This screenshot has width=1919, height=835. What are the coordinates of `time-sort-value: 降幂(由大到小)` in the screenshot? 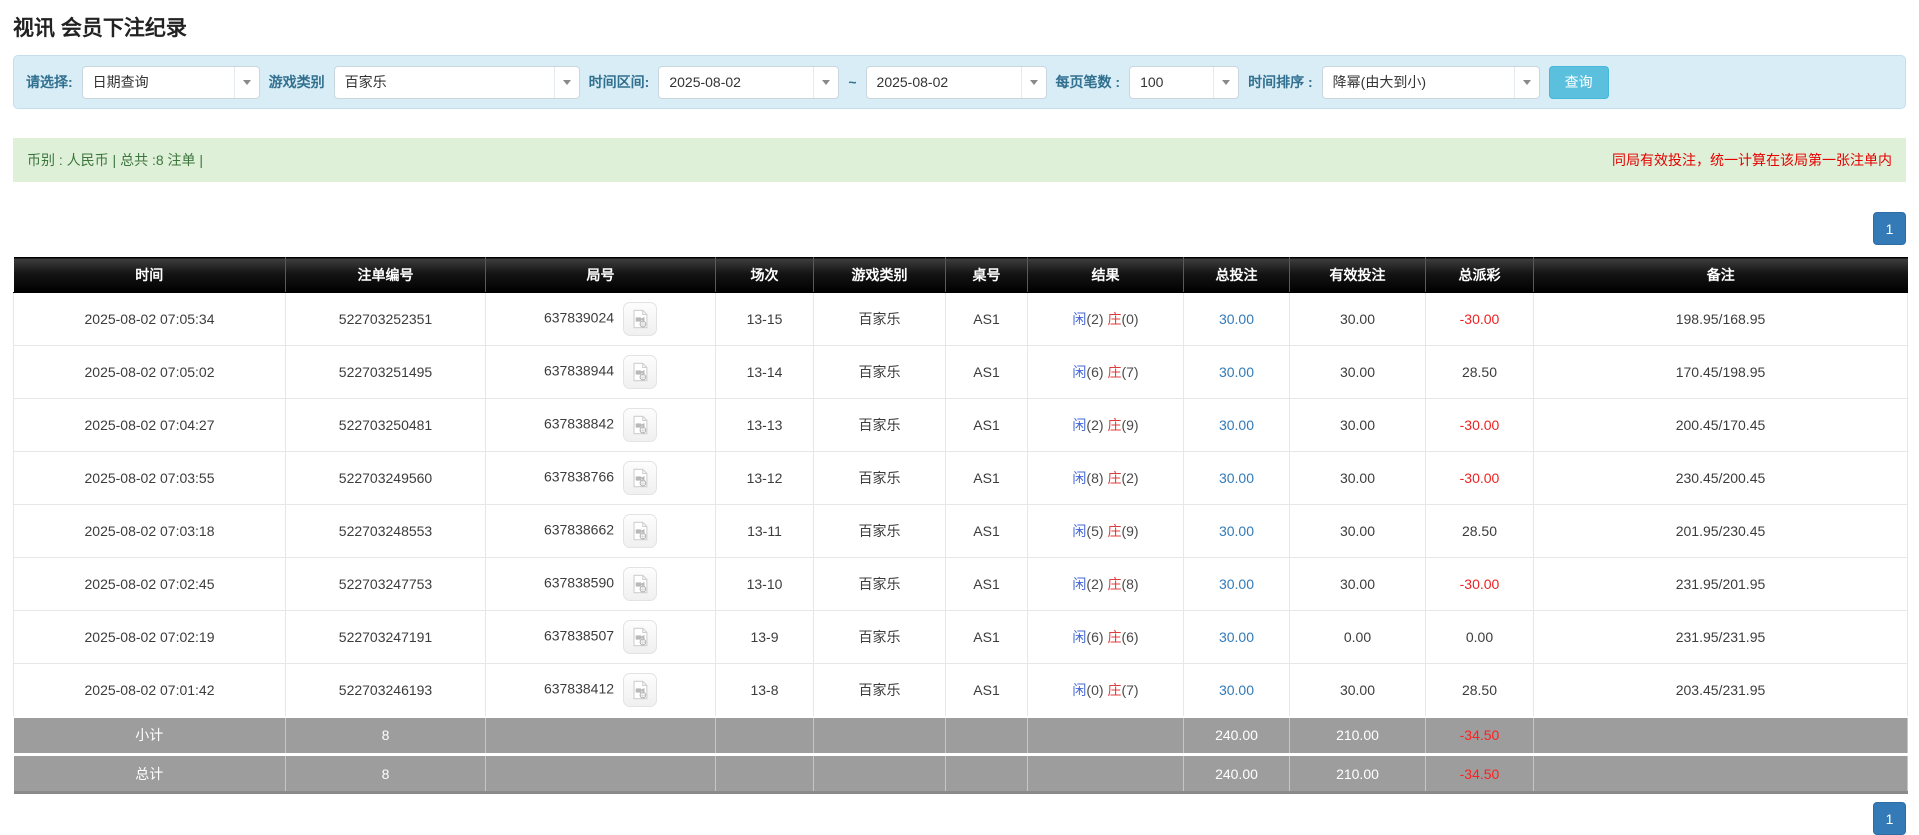 It's located at (1379, 82).